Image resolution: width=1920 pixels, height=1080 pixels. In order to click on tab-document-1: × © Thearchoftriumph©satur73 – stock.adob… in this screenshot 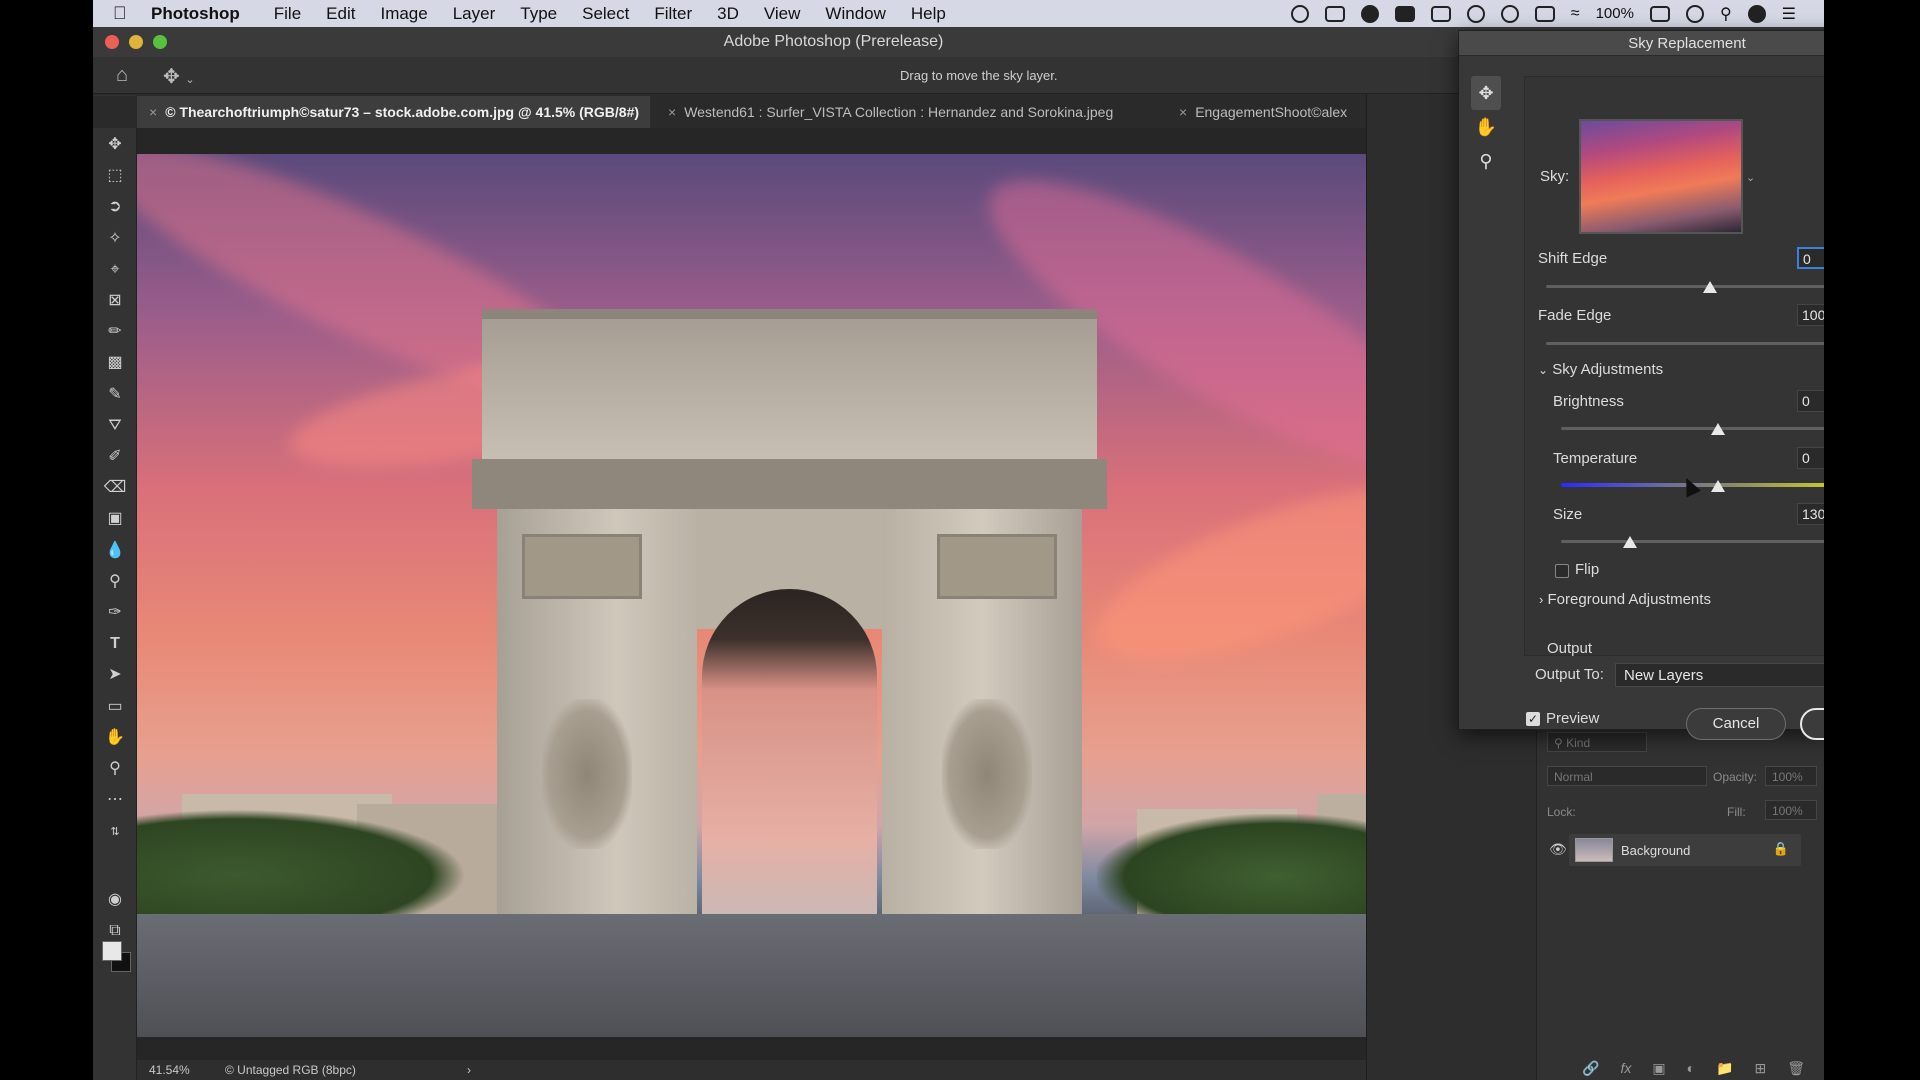, I will do `click(393, 112)`.